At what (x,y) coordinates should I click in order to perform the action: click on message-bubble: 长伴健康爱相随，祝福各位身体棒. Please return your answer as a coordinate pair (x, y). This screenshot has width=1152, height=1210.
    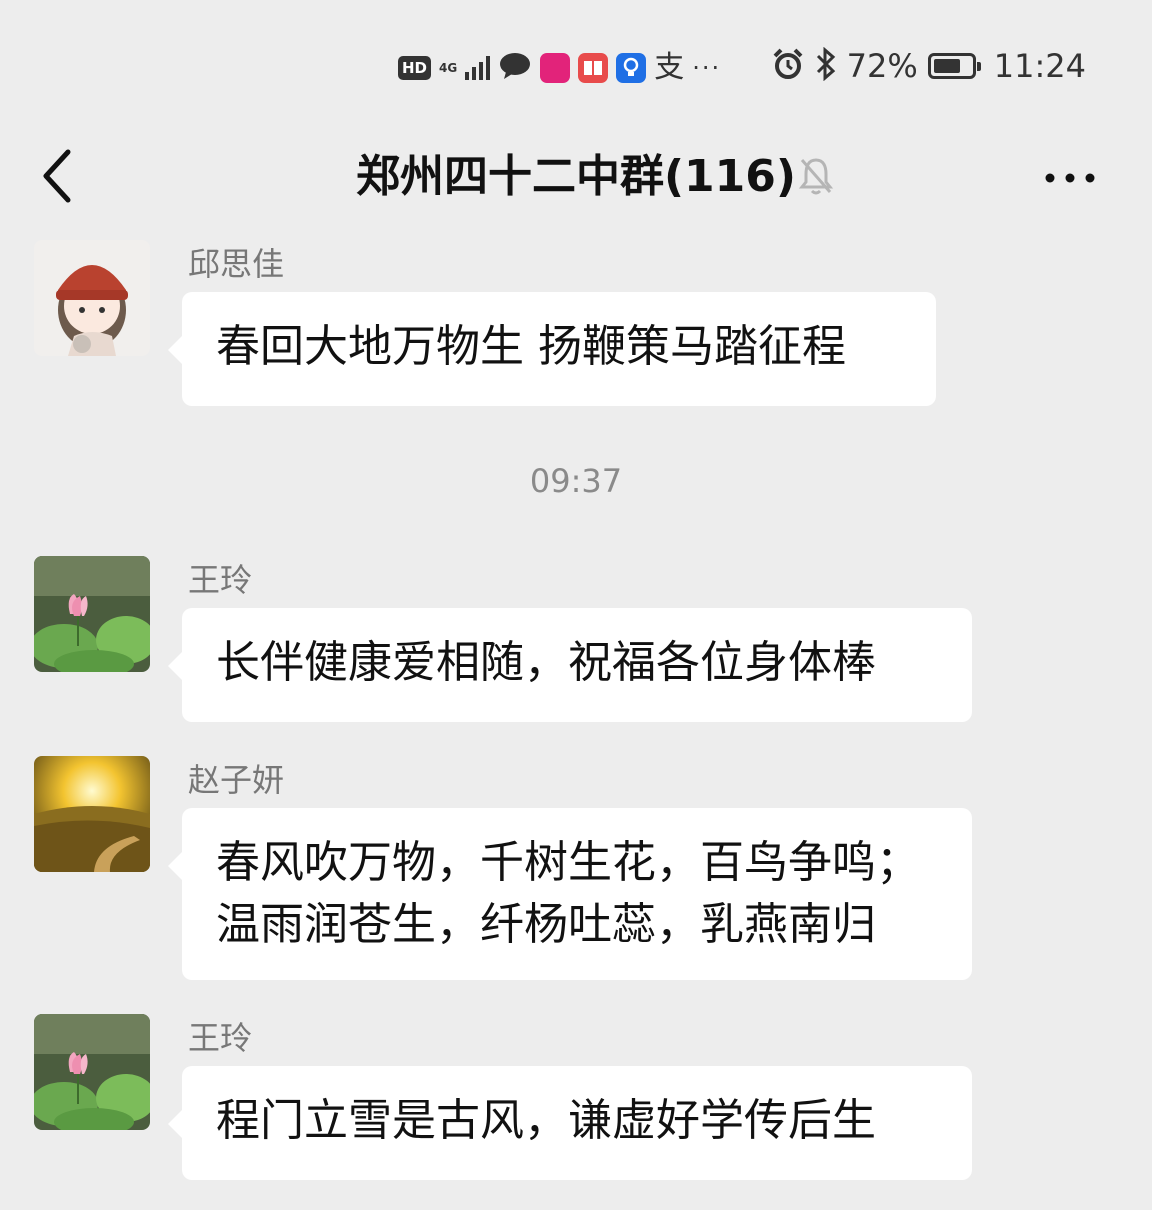
    Looking at the image, I should click on (570, 665).